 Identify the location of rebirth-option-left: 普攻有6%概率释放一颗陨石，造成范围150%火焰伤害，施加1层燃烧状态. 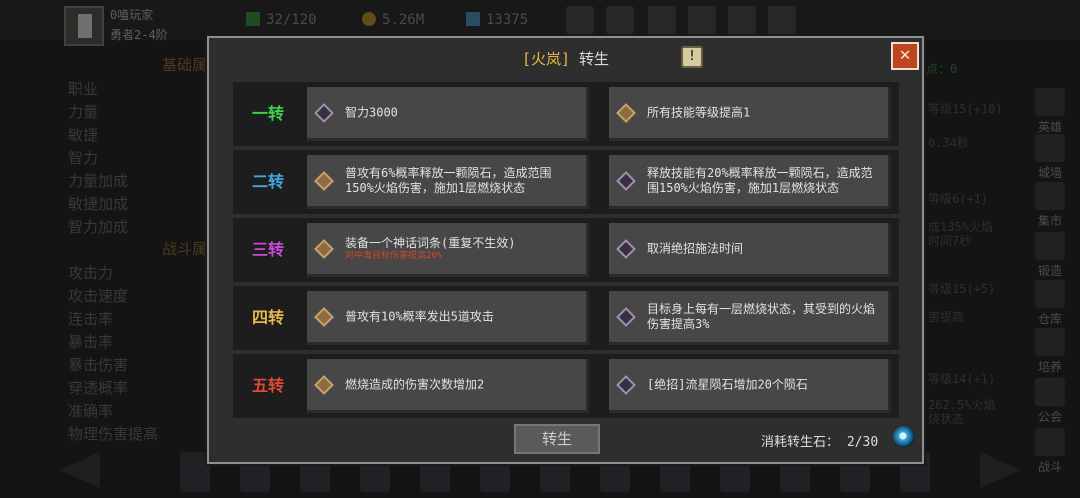
(448, 182).